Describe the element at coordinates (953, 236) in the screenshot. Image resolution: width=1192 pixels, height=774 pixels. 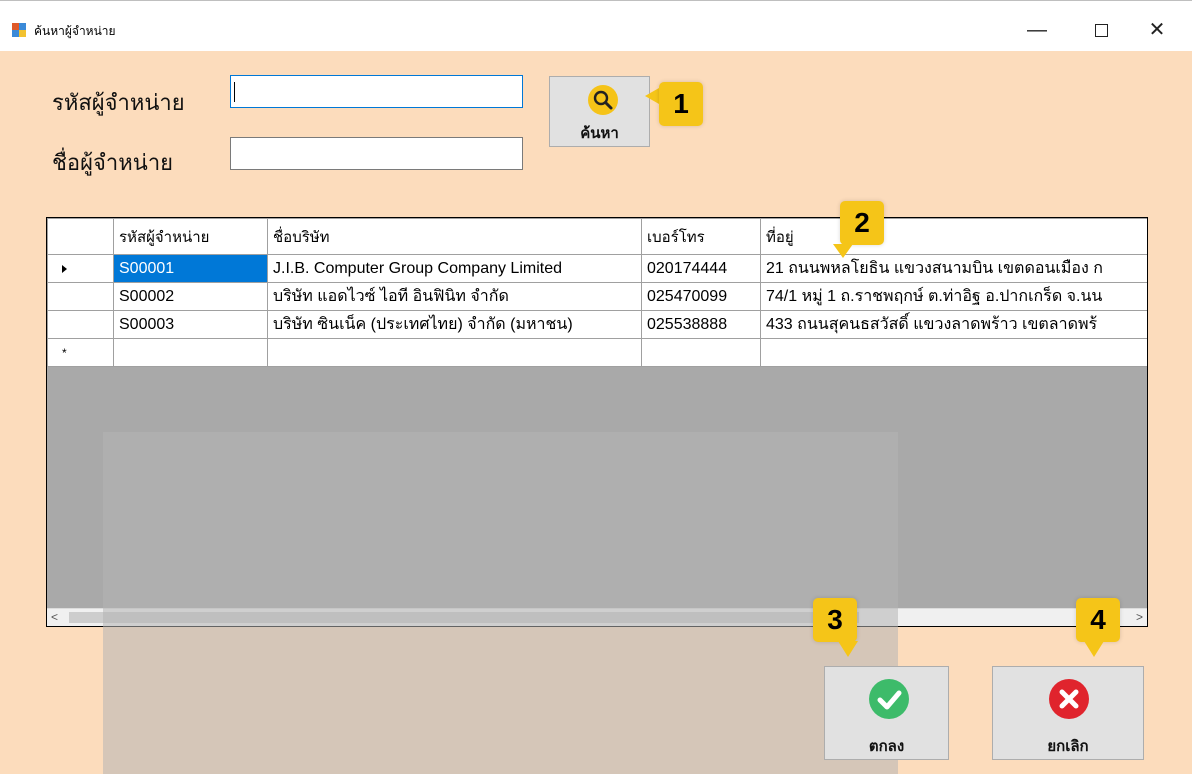
I see `column-header-address: ที่อยู่` at that location.